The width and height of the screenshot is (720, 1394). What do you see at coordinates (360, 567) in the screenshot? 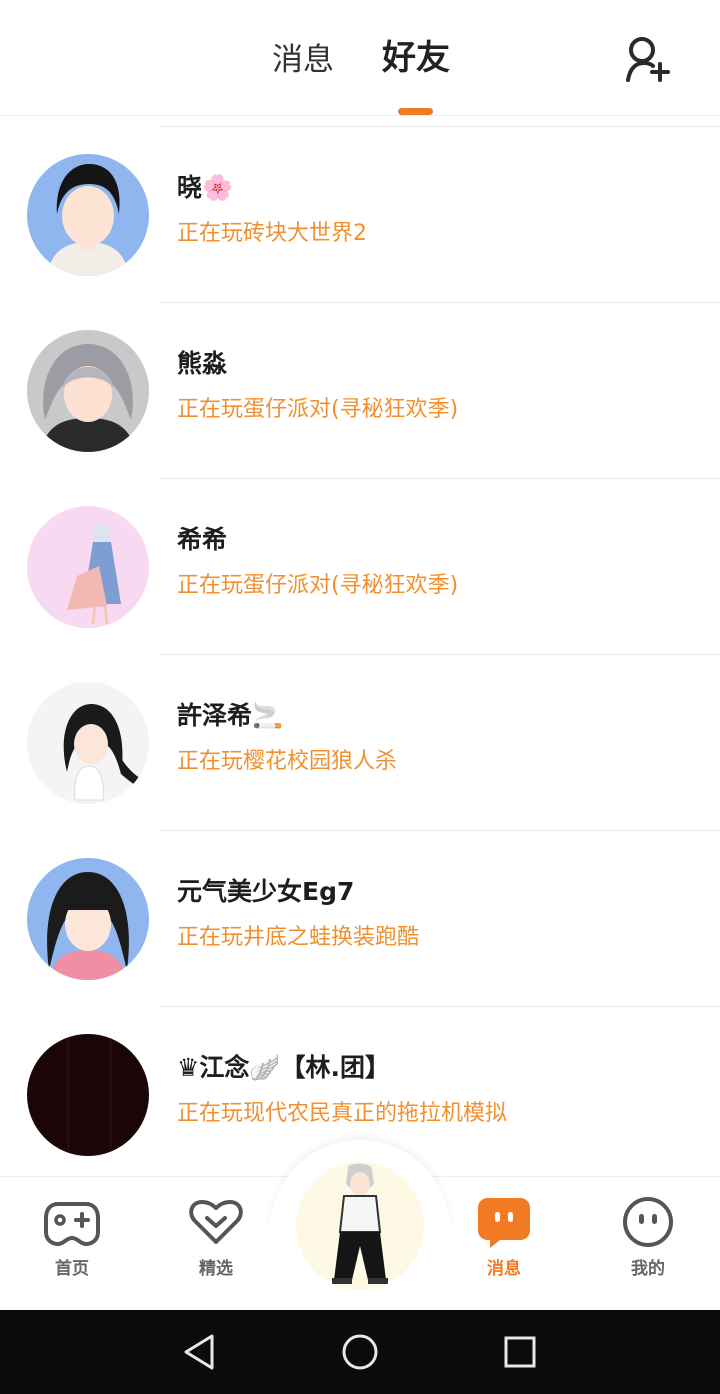
I see `friend-row: 希希 正在玩蛋仔派对(寻秘狂欢季)` at bounding box center [360, 567].